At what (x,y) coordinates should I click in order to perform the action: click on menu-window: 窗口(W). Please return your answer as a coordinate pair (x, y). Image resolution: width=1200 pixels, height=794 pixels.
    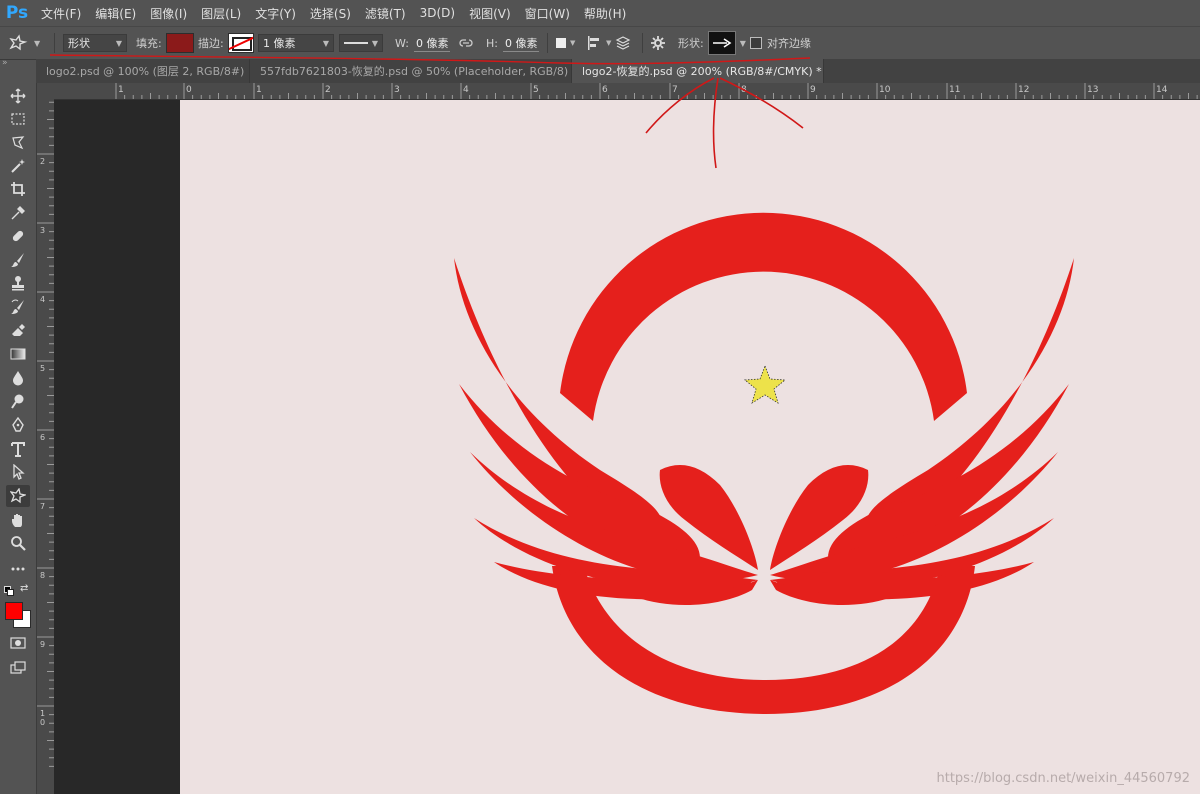
    Looking at the image, I should click on (547, 13).